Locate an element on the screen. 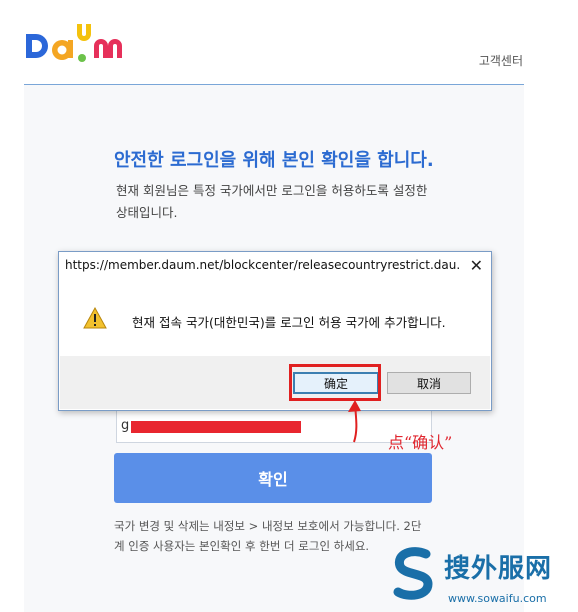  daum-logo-graphic is located at coordinates (74, 43).